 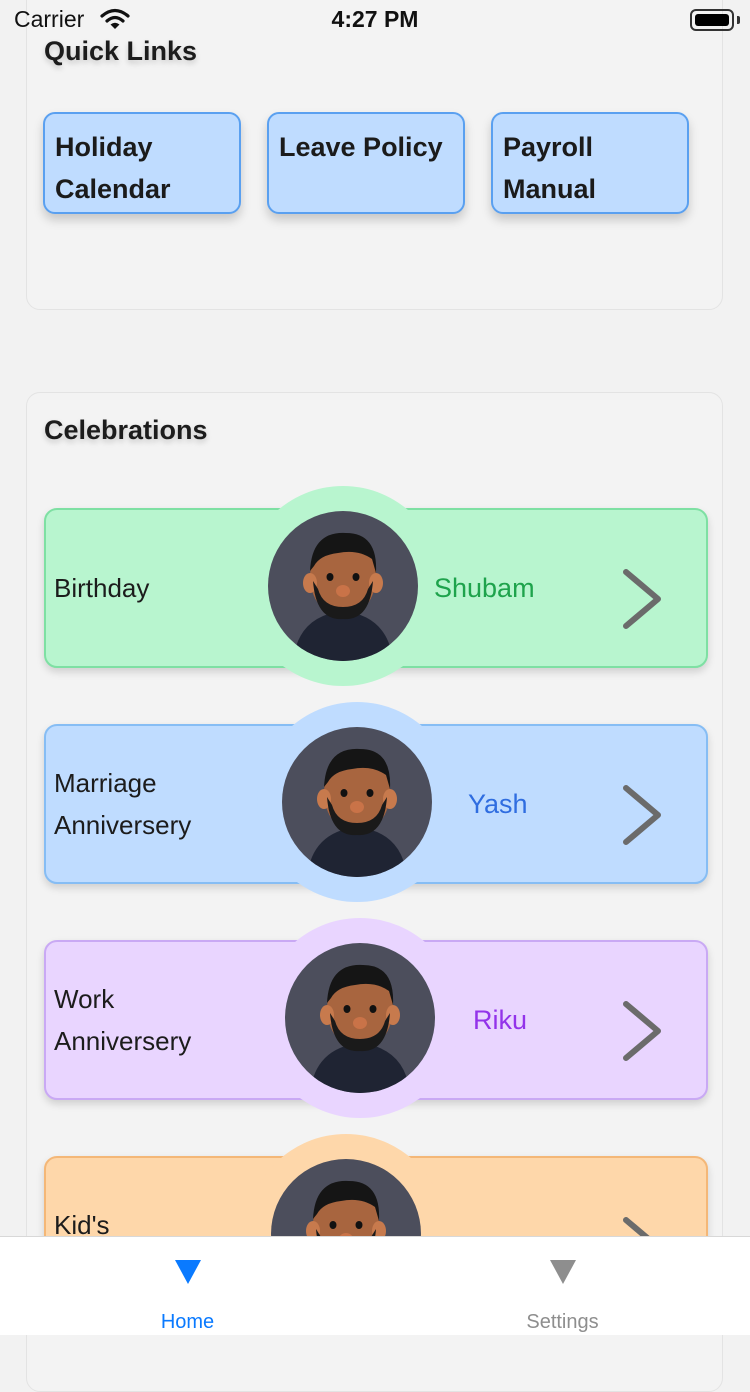 What do you see at coordinates (366, 163) in the screenshot?
I see `leave-policy-link: Leave Policy` at bounding box center [366, 163].